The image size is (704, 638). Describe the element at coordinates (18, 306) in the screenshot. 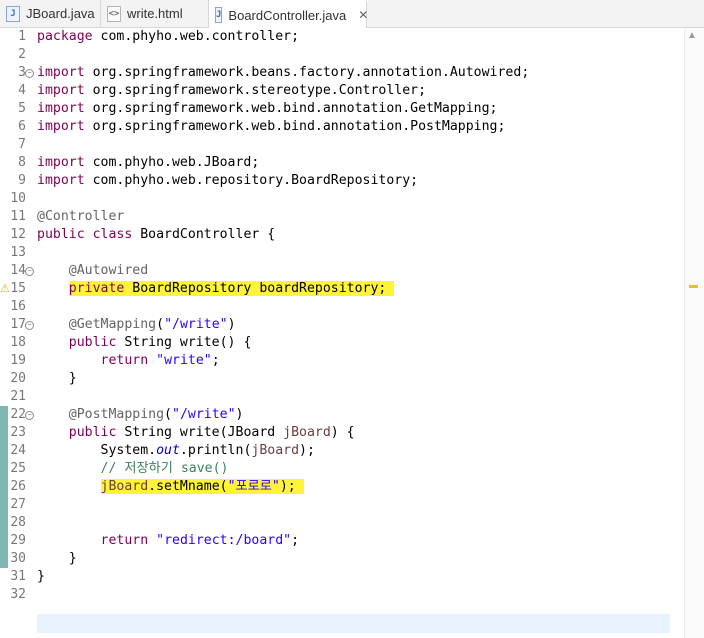

I see `line-number: 16` at that location.